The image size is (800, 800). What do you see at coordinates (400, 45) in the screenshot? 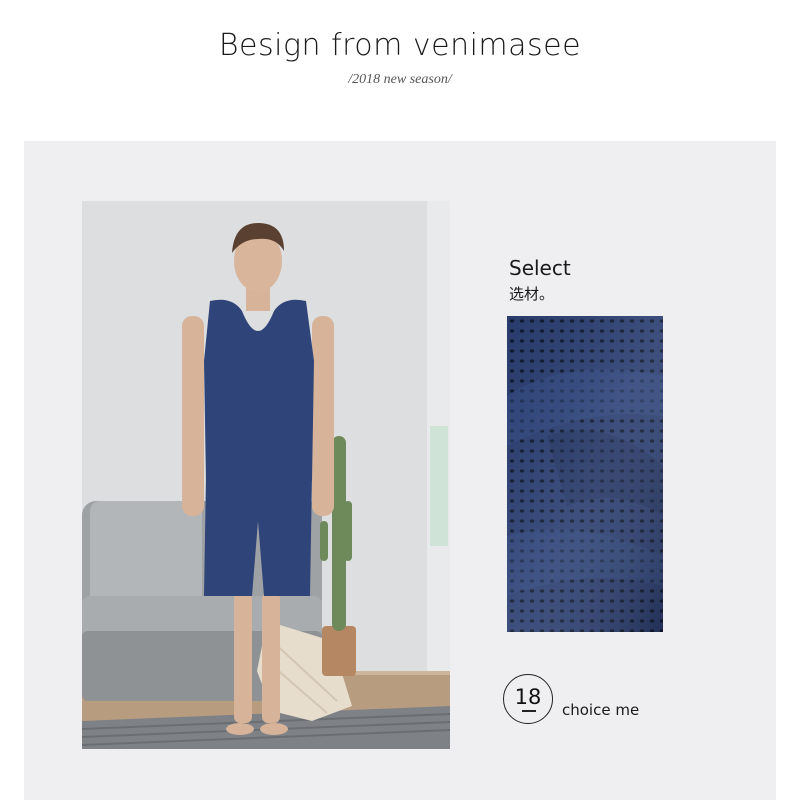
I see `page-title: Besign from venimasee` at bounding box center [400, 45].